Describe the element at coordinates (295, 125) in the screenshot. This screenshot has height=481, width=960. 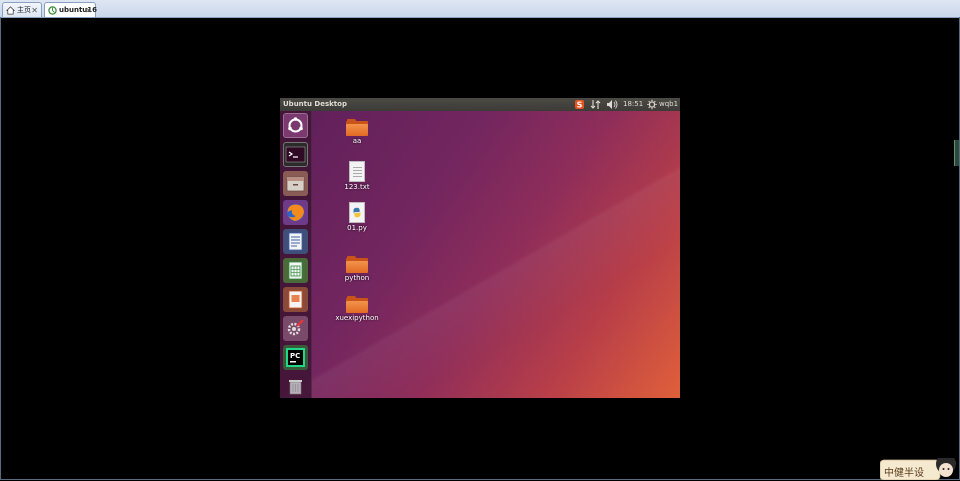
I see `ubuntu-dash-icon` at that location.